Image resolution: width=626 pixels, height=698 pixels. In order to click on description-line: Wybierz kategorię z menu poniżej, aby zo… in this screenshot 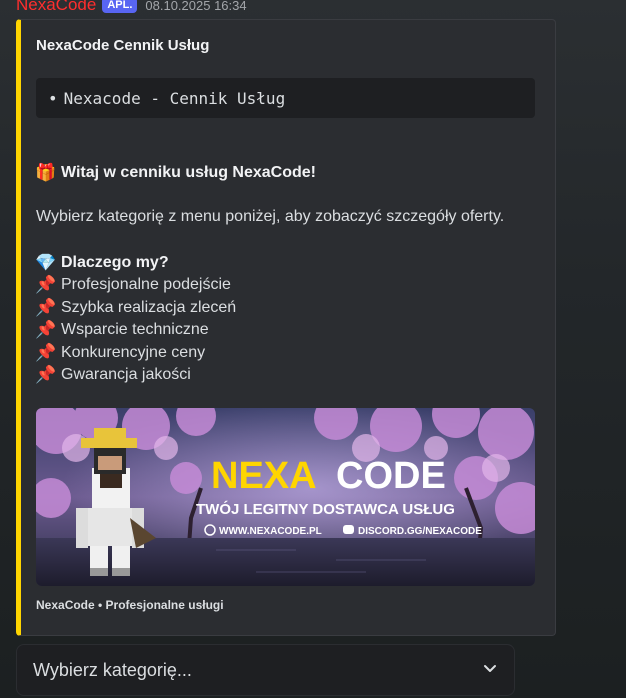, I will do `click(270, 217)`.